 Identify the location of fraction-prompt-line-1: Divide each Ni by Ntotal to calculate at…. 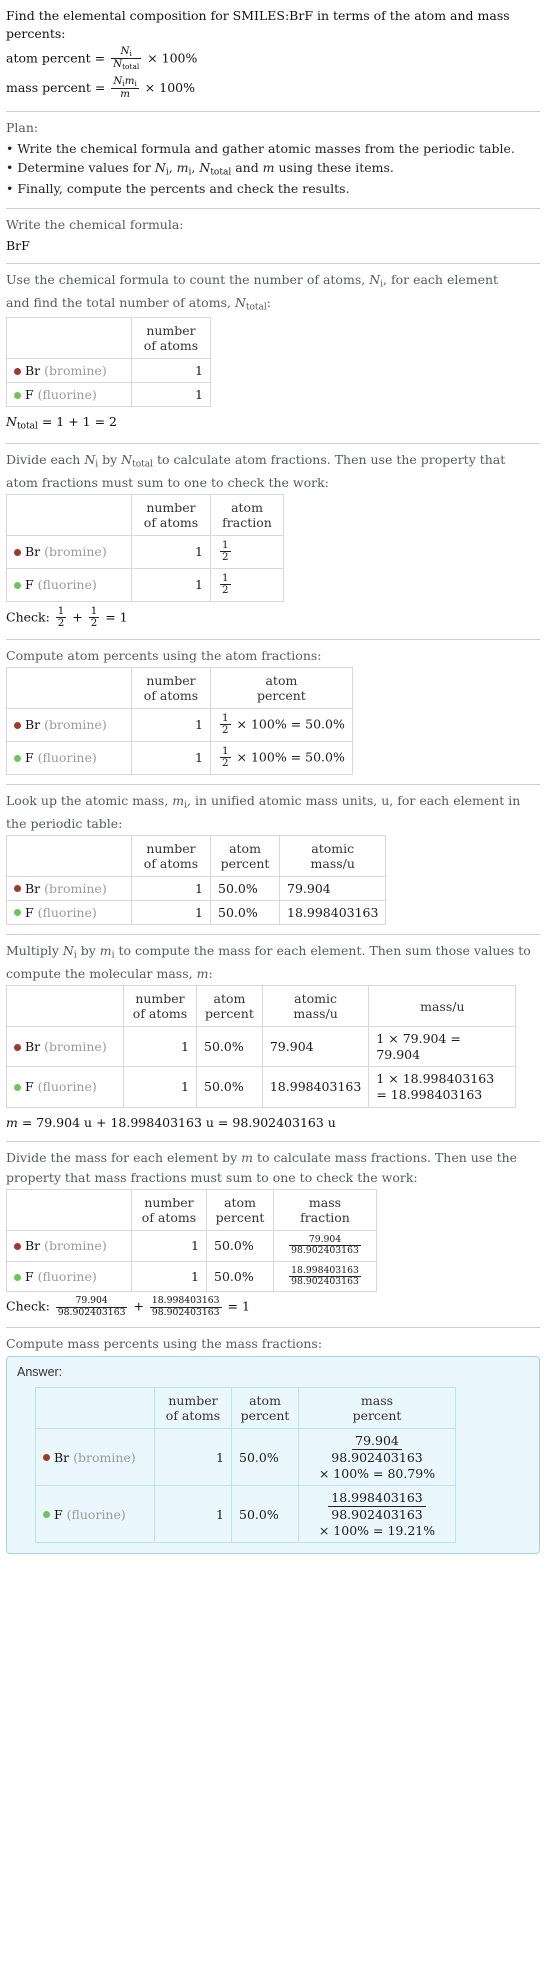
(256, 460).